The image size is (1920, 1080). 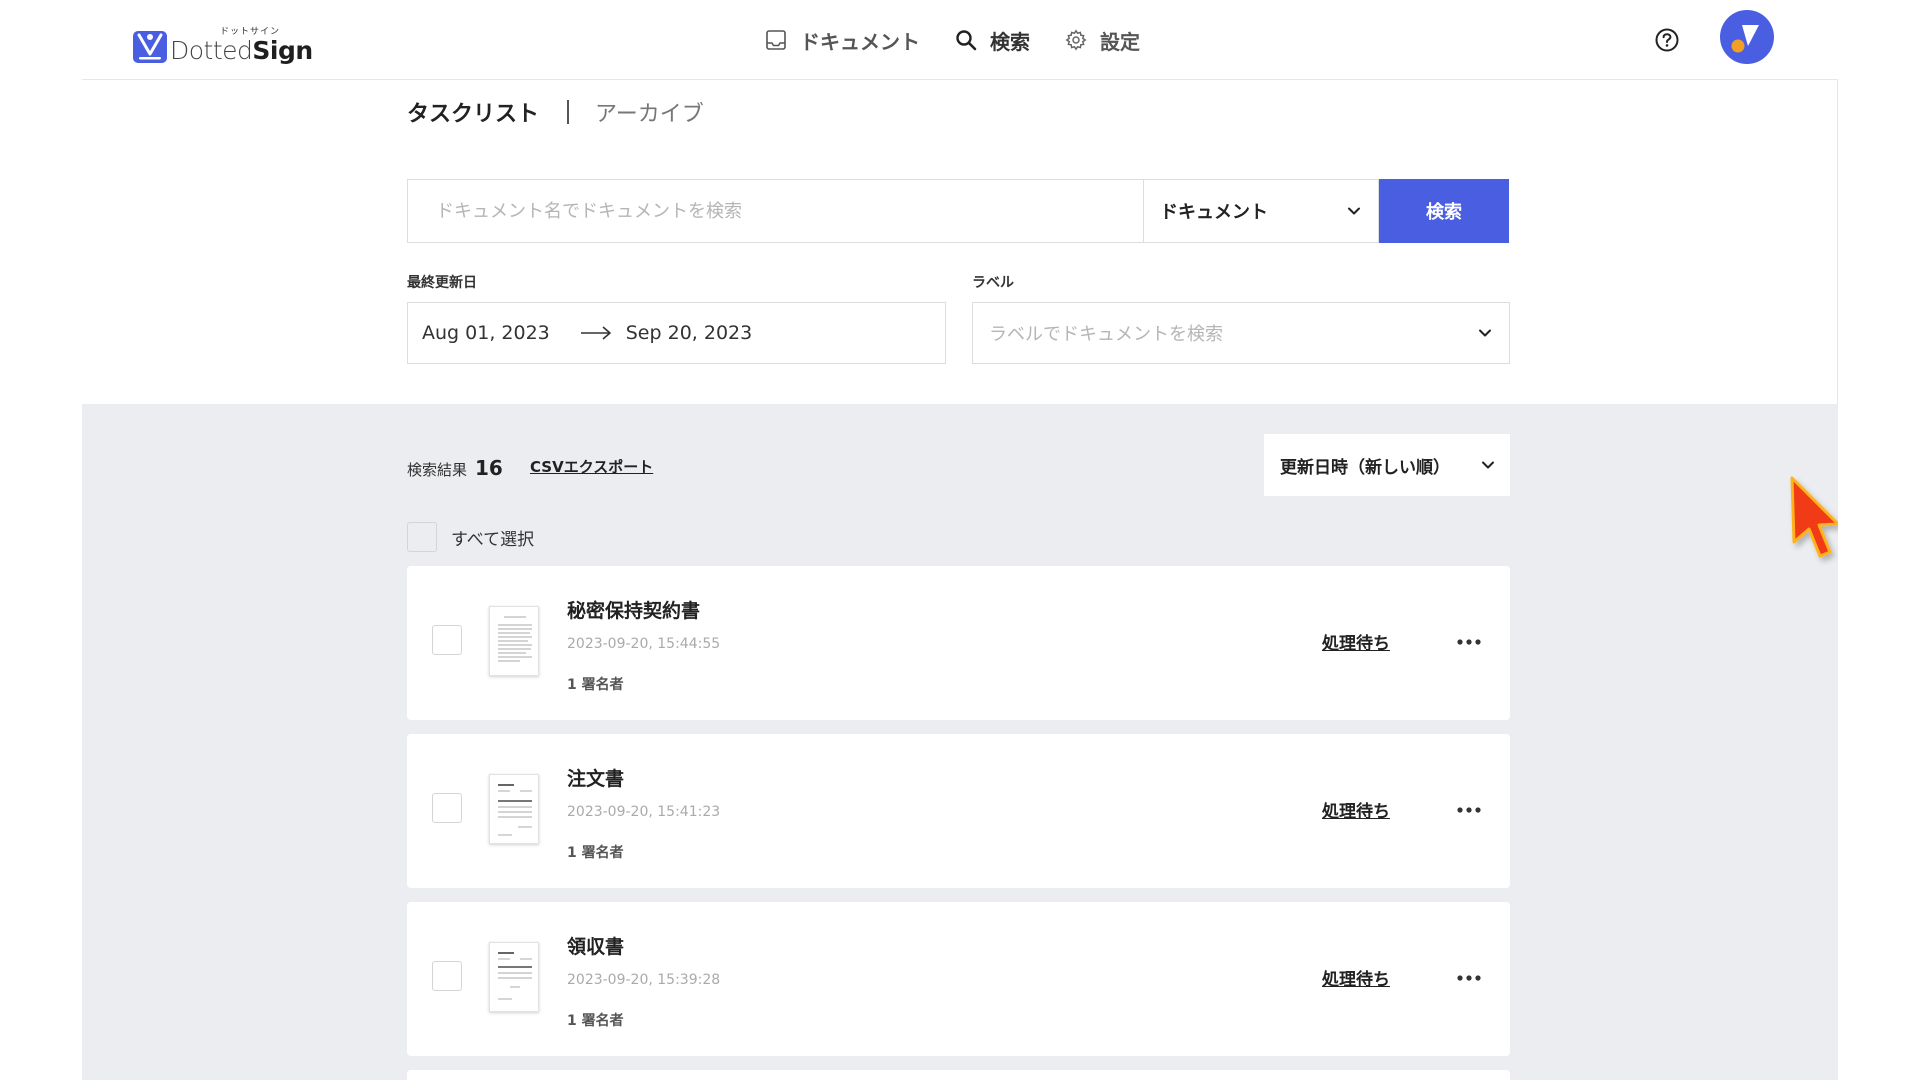 I want to click on date-range-picker: Aug 01, 2023 Sep 20, 2023, so click(x=676, y=333).